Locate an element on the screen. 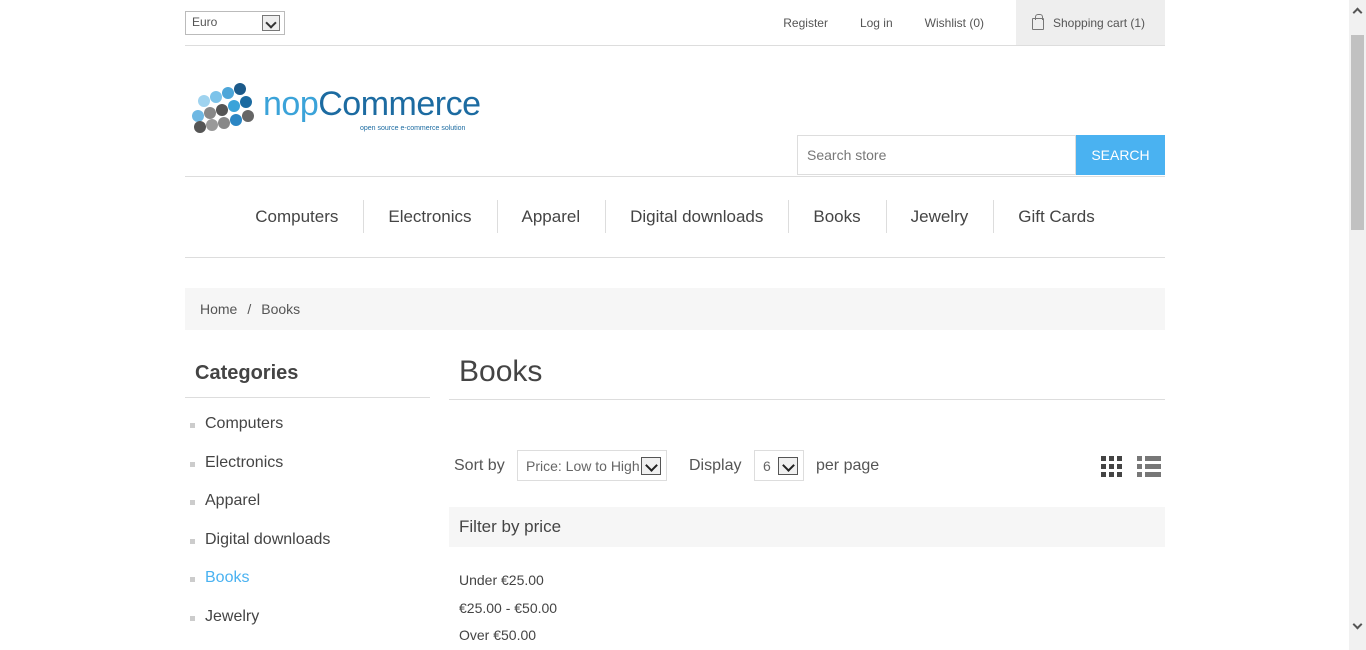 This screenshot has height=650, width=1366. logo-tagline: open source e-commerce solution is located at coordinates (413, 128).